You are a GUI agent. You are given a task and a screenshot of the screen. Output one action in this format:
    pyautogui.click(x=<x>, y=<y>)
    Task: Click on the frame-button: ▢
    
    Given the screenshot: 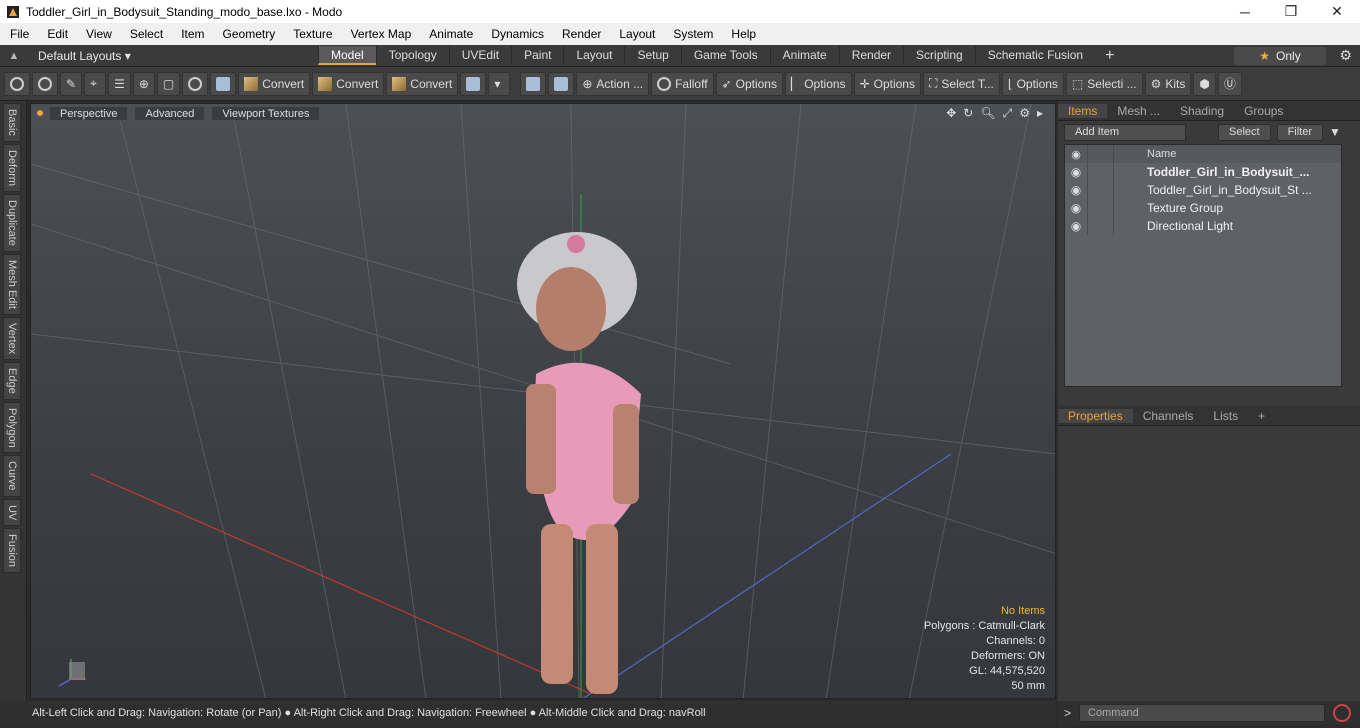 What is the action you would take?
    pyautogui.click(x=168, y=83)
    